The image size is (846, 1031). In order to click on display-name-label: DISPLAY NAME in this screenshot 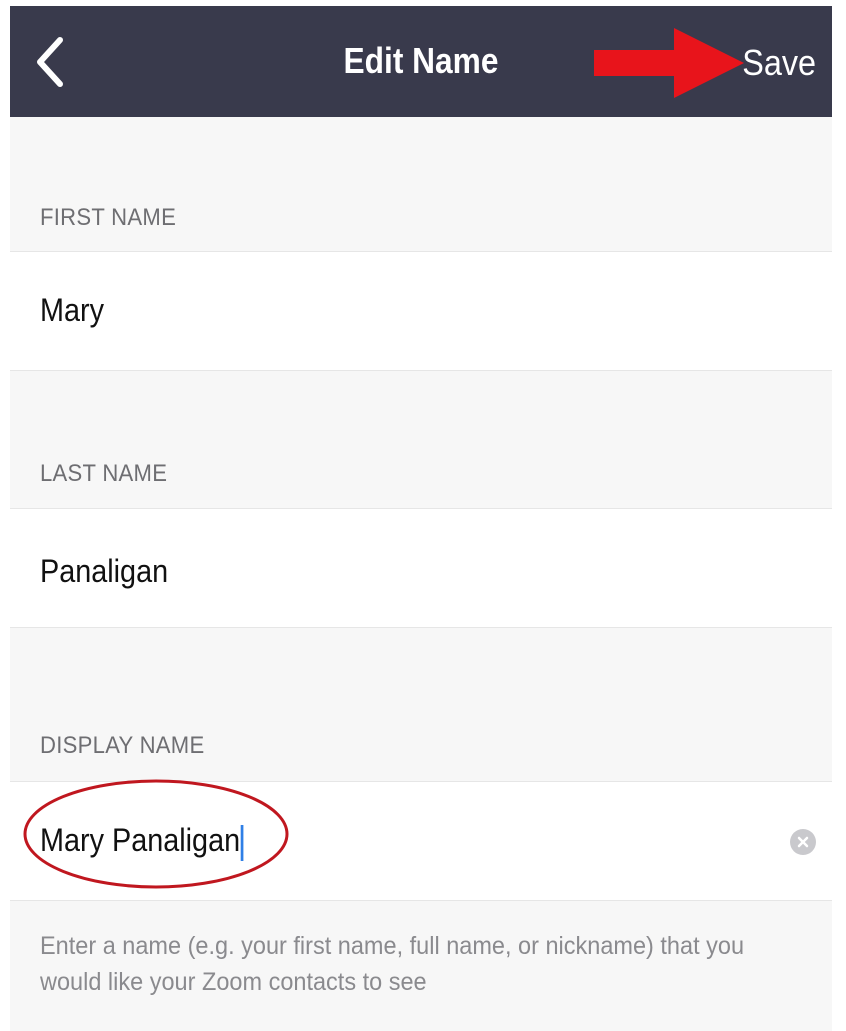, I will do `click(122, 745)`.